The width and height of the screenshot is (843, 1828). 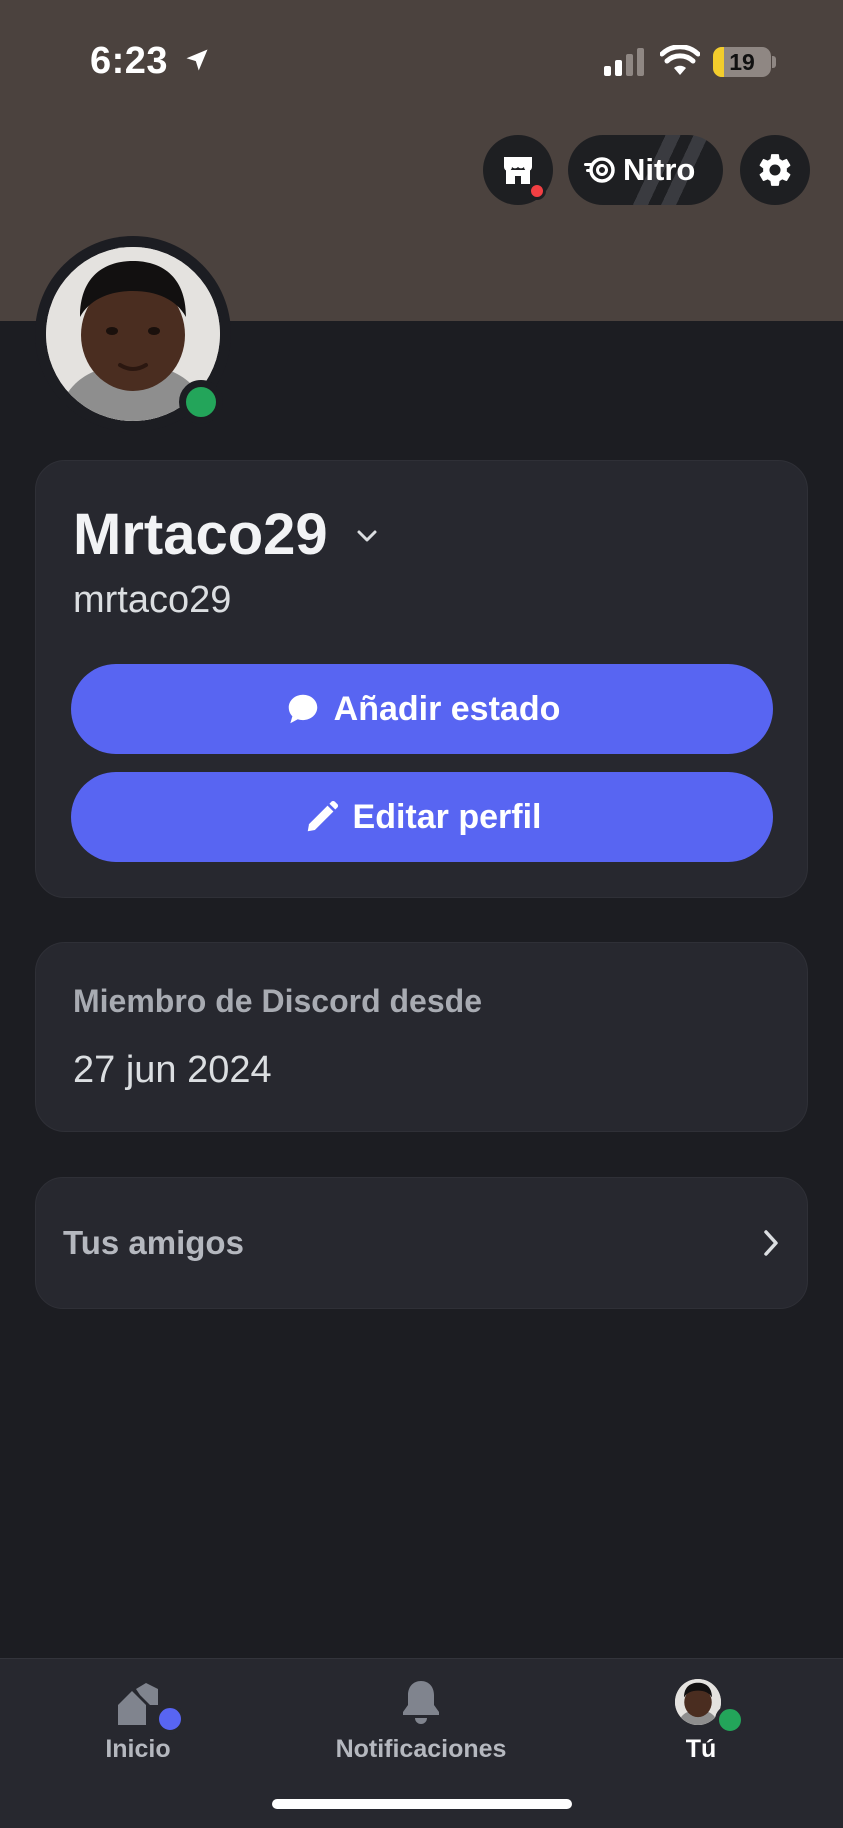 What do you see at coordinates (138, 1719) in the screenshot?
I see `tab-home: Inicio` at bounding box center [138, 1719].